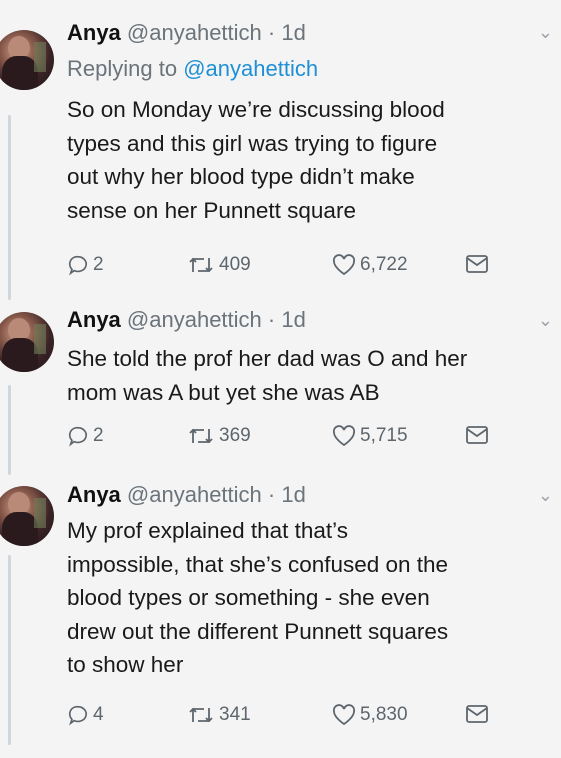  I want to click on retweet-count: 409, so click(235, 264).